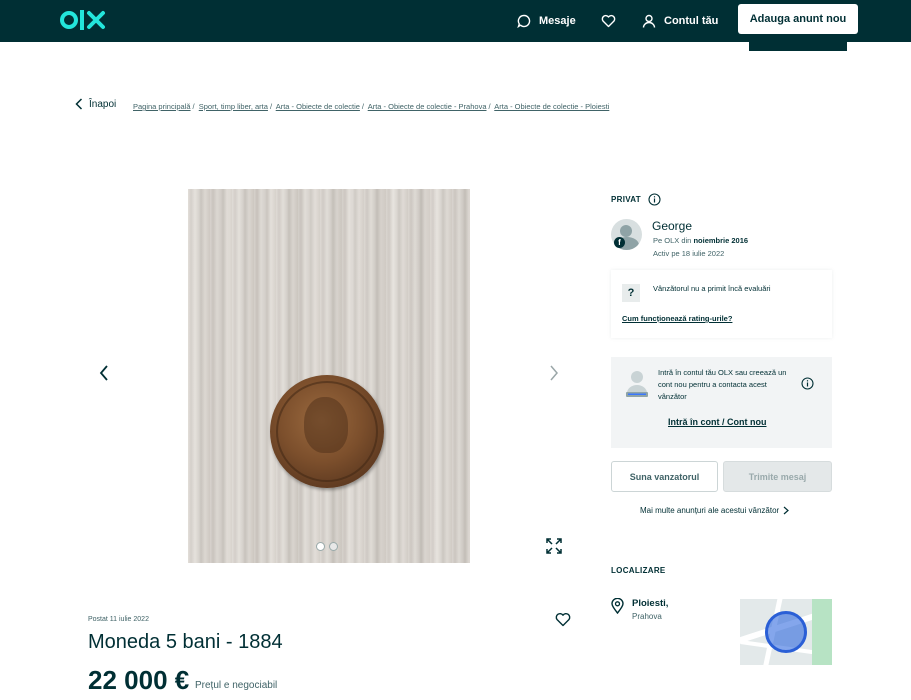 This screenshot has width=911, height=700. What do you see at coordinates (777, 476) in the screenshot?
I see `send-message-button: Trimite mesaj` at bounding box center [777, 476].